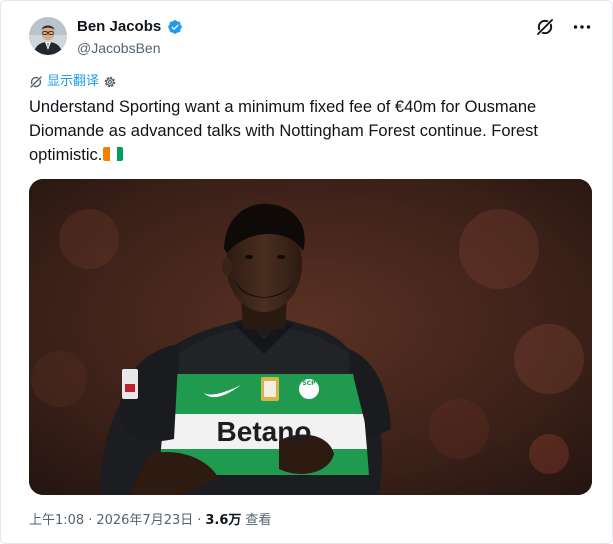 The height and width of the screenshot is (544, 613). Describe the element at coordinates (113, 154) in the screenshot. I see `ivory-coast-flag-icon` at that location.